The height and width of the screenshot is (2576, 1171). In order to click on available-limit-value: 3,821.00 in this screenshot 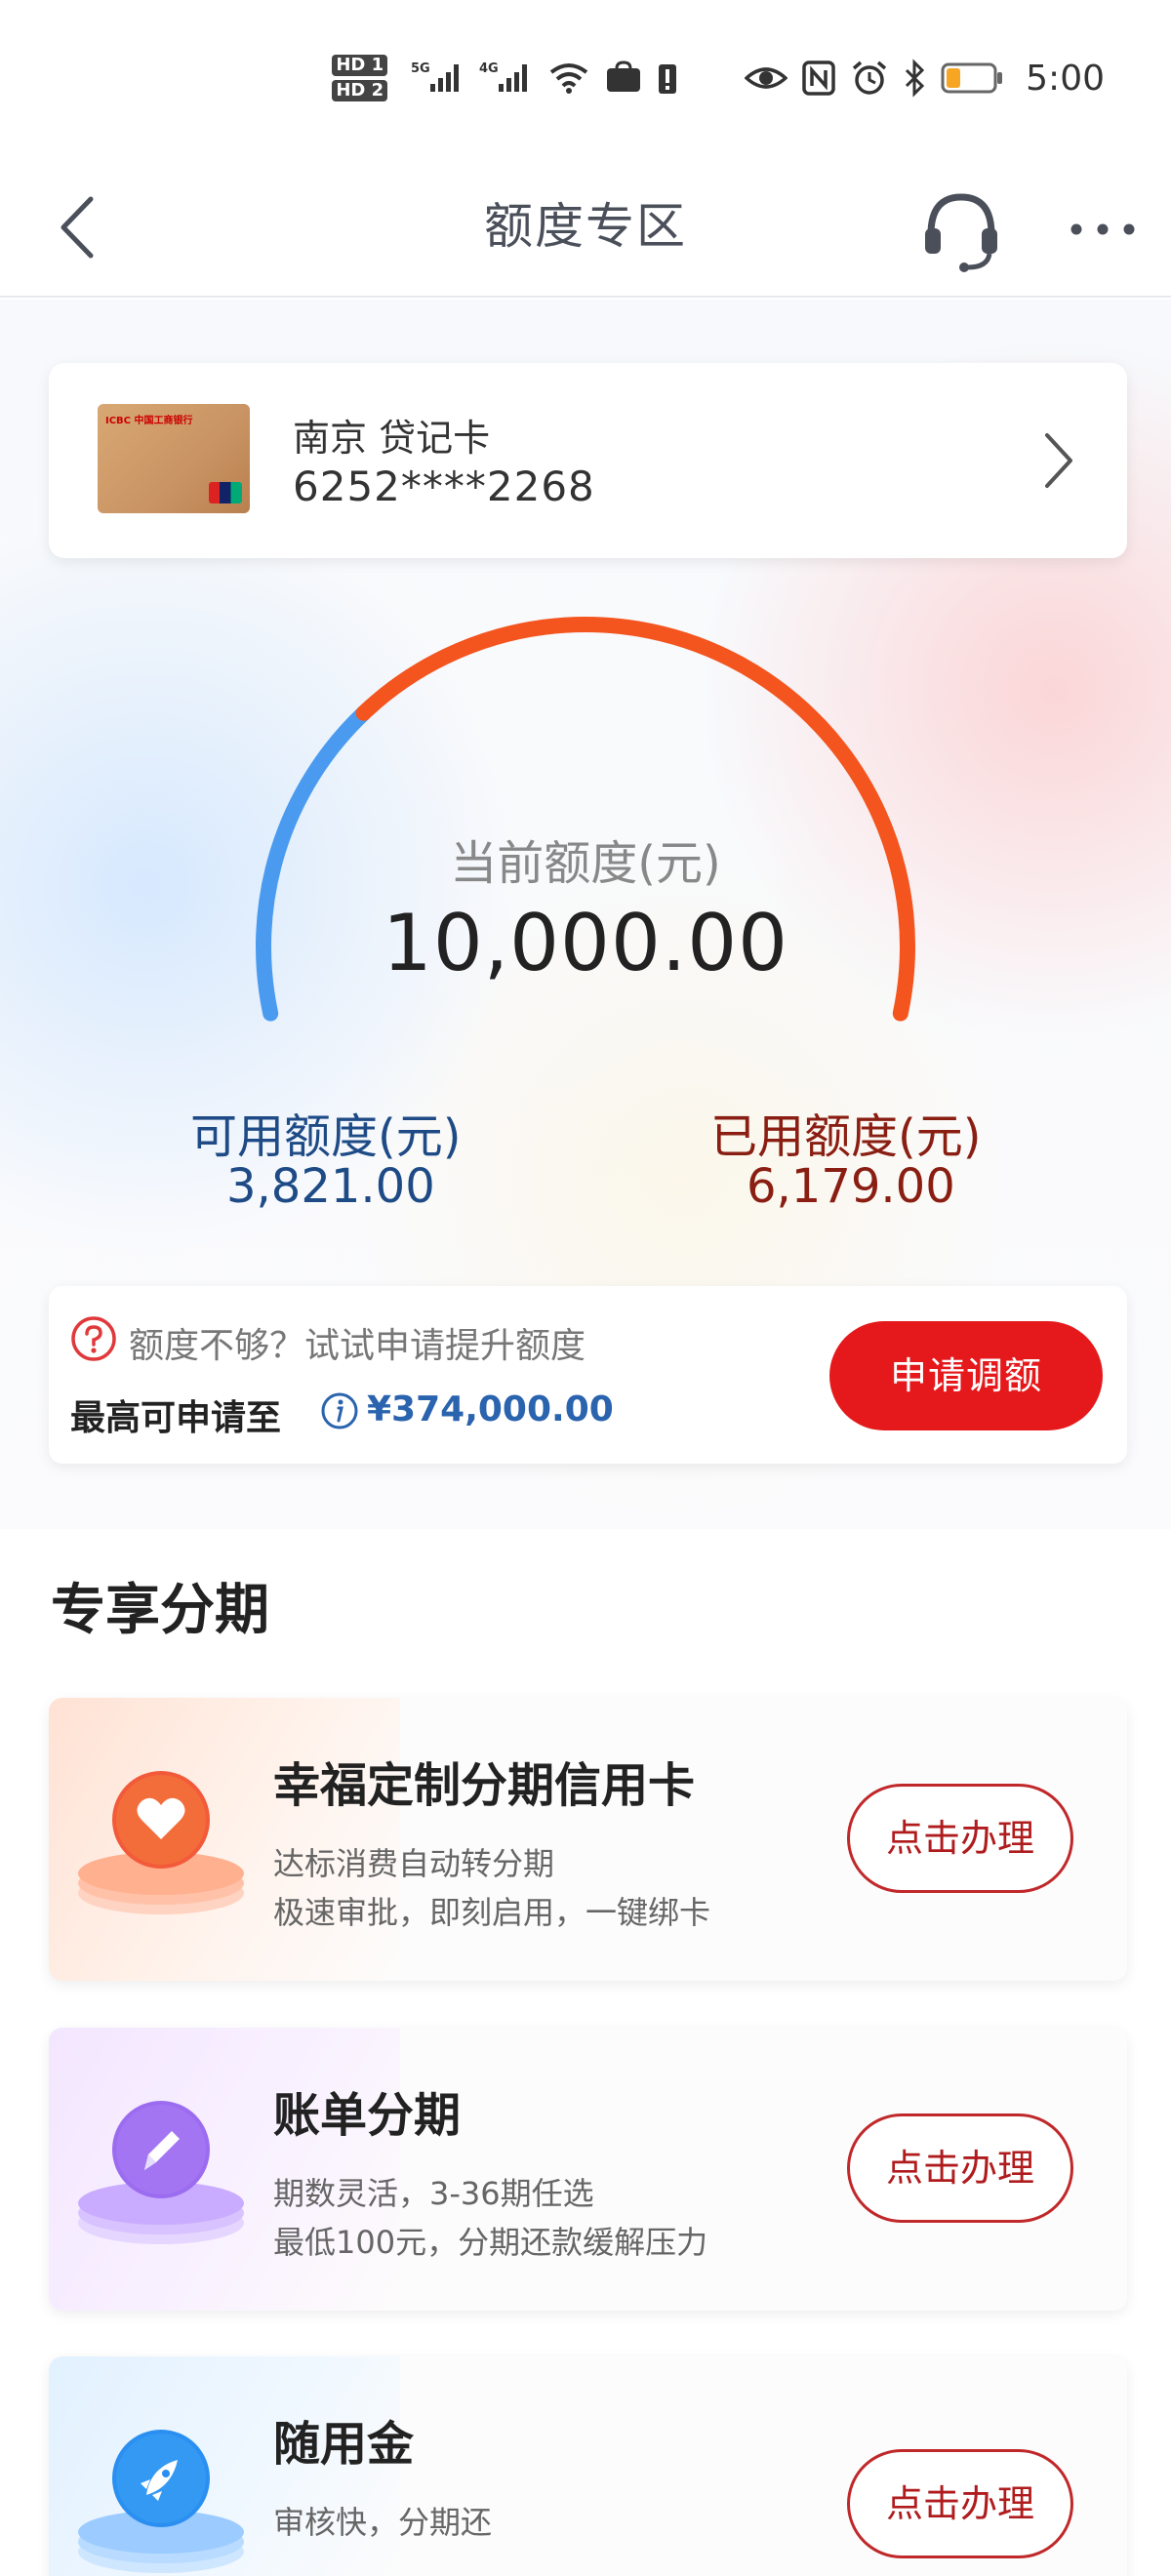, I will do `click(330, 1186)`.